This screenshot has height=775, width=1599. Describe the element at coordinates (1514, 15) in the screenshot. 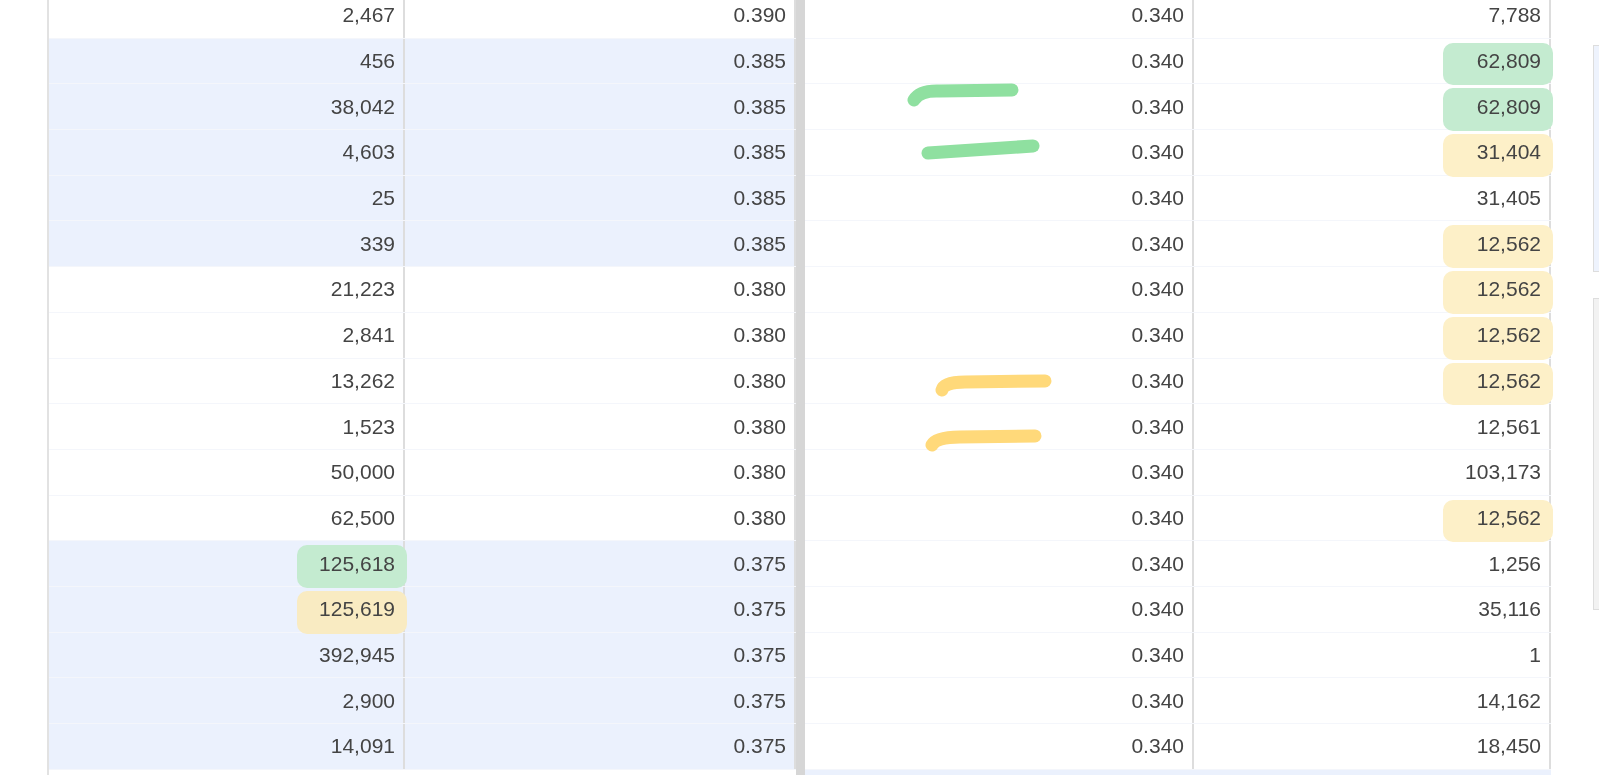

I see `table-cell: 7,788` at that location.